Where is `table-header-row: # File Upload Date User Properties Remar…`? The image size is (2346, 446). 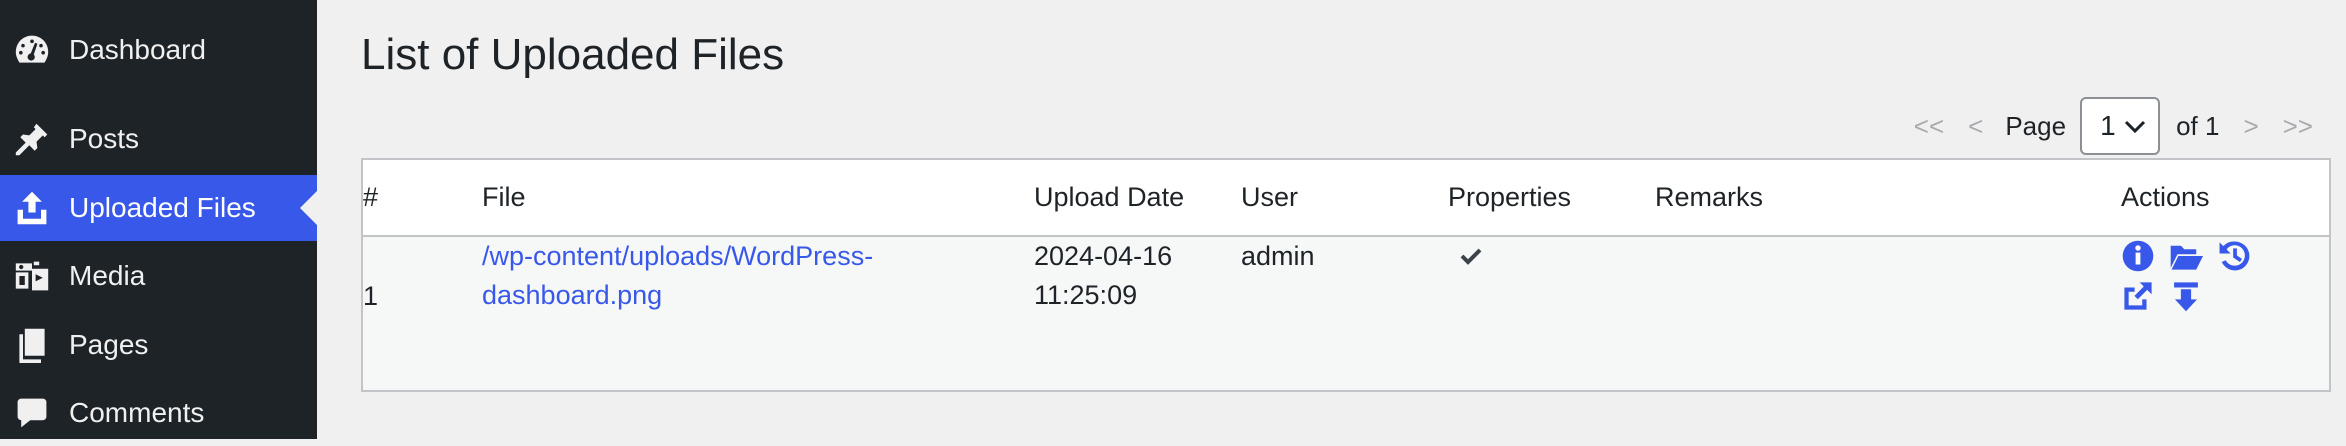
table-header-row: # File Upload Date User Properties Remar… is located at coordinates (1346, 198).